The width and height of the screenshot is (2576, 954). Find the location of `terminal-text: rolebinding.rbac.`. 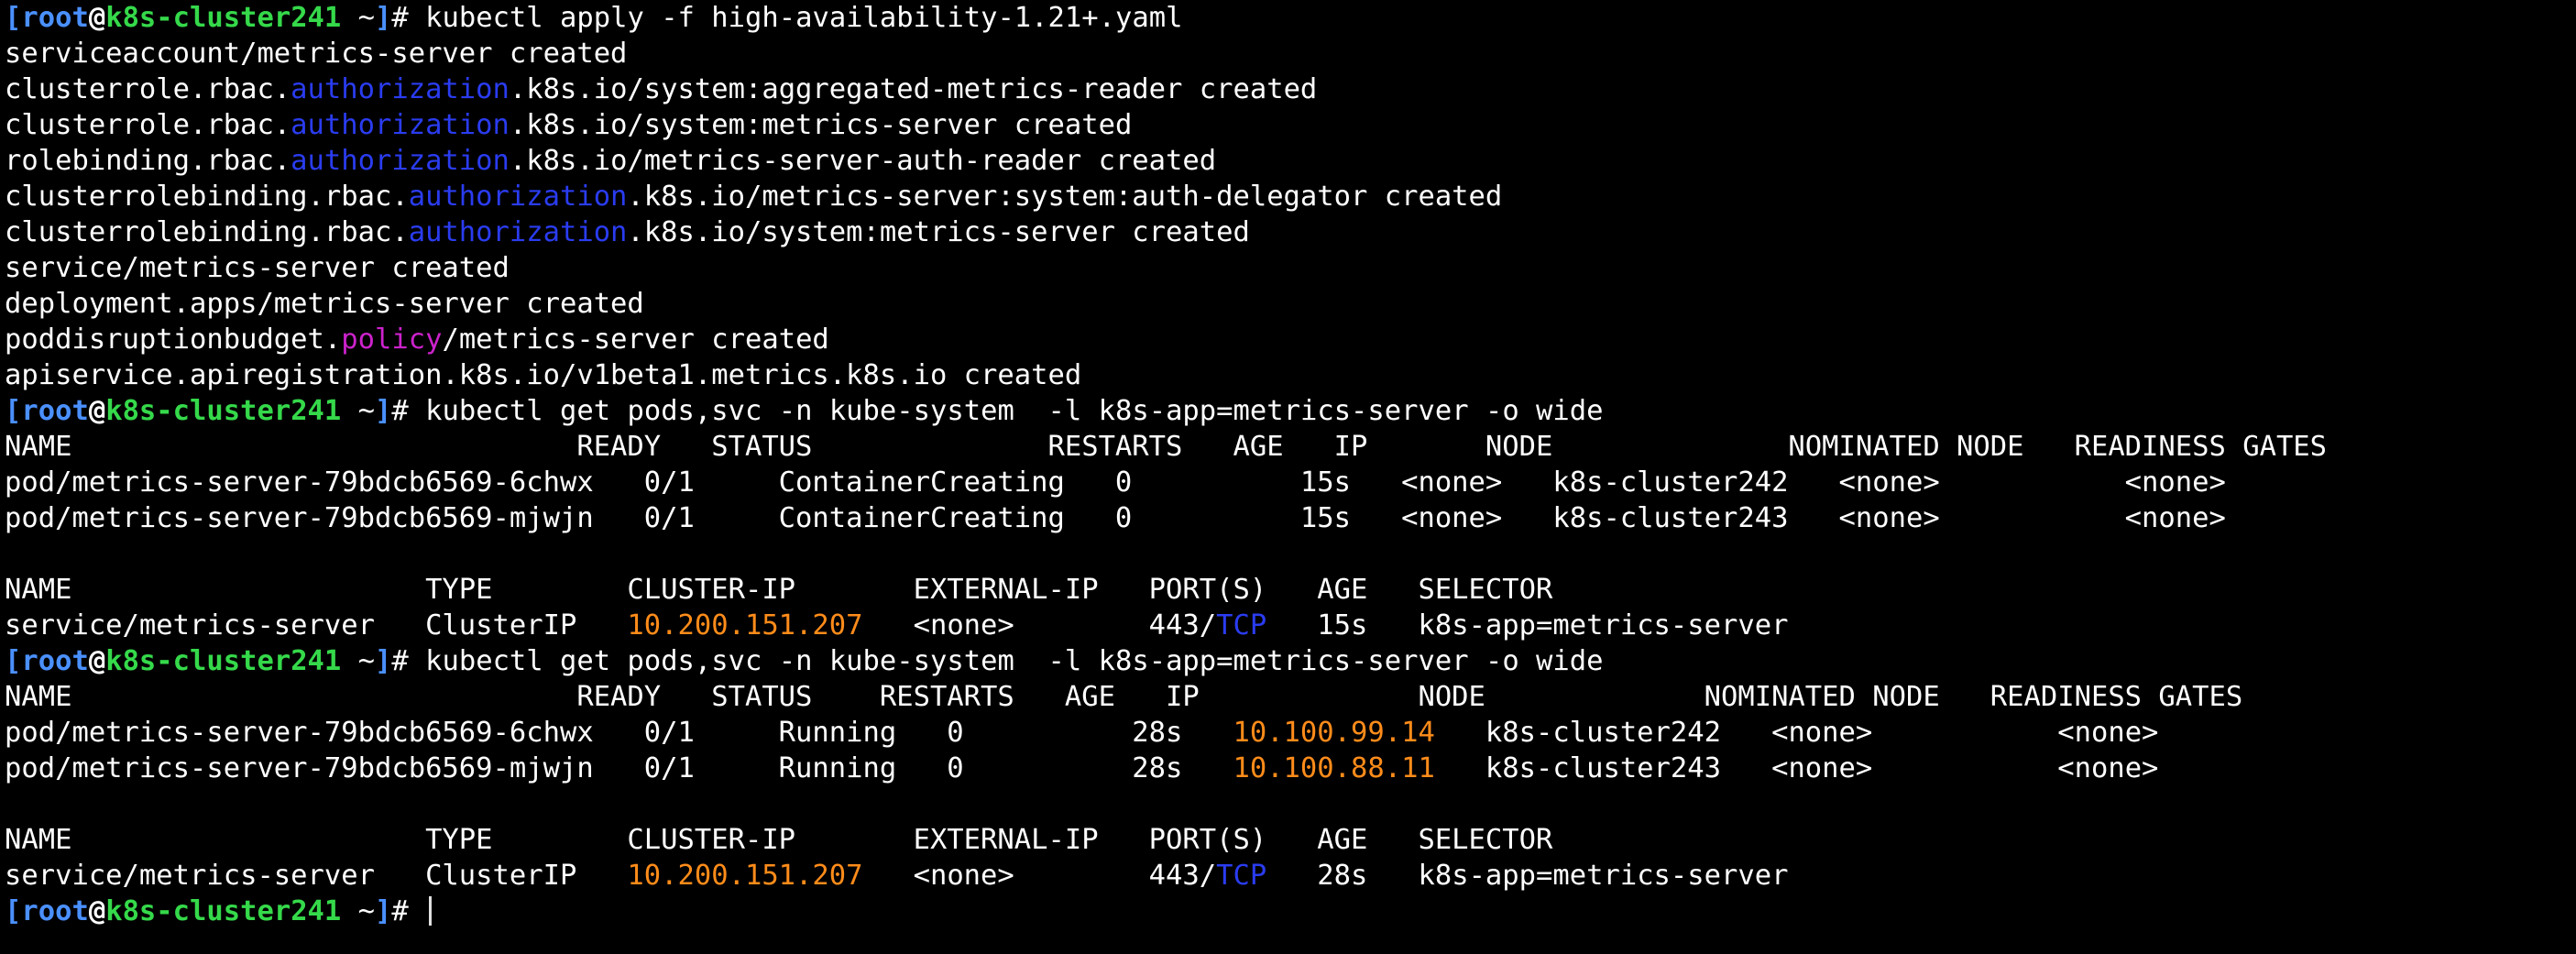

terminal-text: rolebinding.rbac. is located at coordinates (148, 161).